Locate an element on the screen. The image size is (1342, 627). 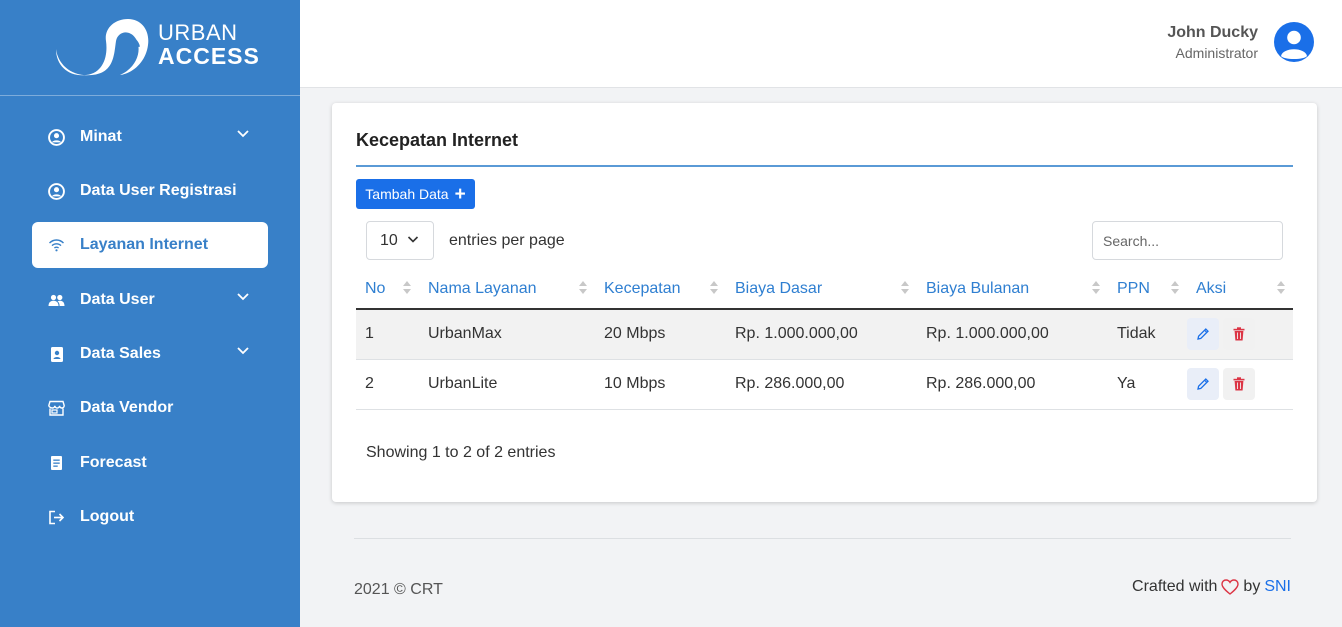
cell-kecepatan: 10 Mbps is located at coordinates (660, 384).